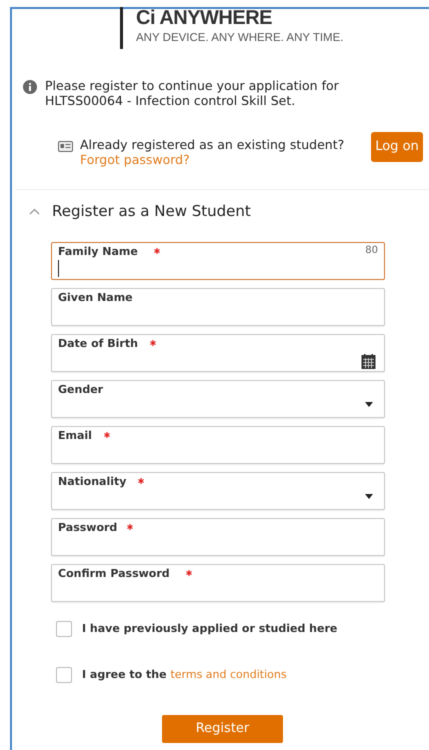 This screenshot has height=750, width=429. What do you see at coordinates (218, 445) in the screenshot?
I see `input-field: Email` at bounding box center [218, 445].